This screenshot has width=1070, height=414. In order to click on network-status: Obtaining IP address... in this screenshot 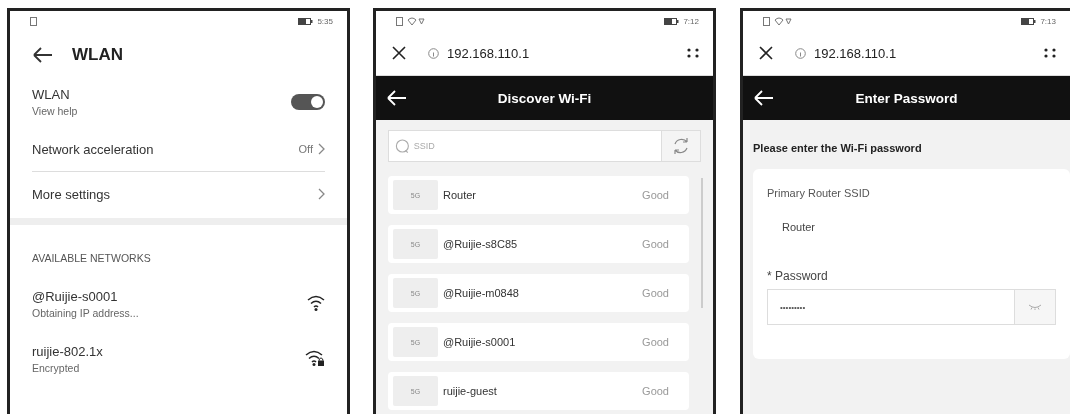, I will do `click(85, 312)`.